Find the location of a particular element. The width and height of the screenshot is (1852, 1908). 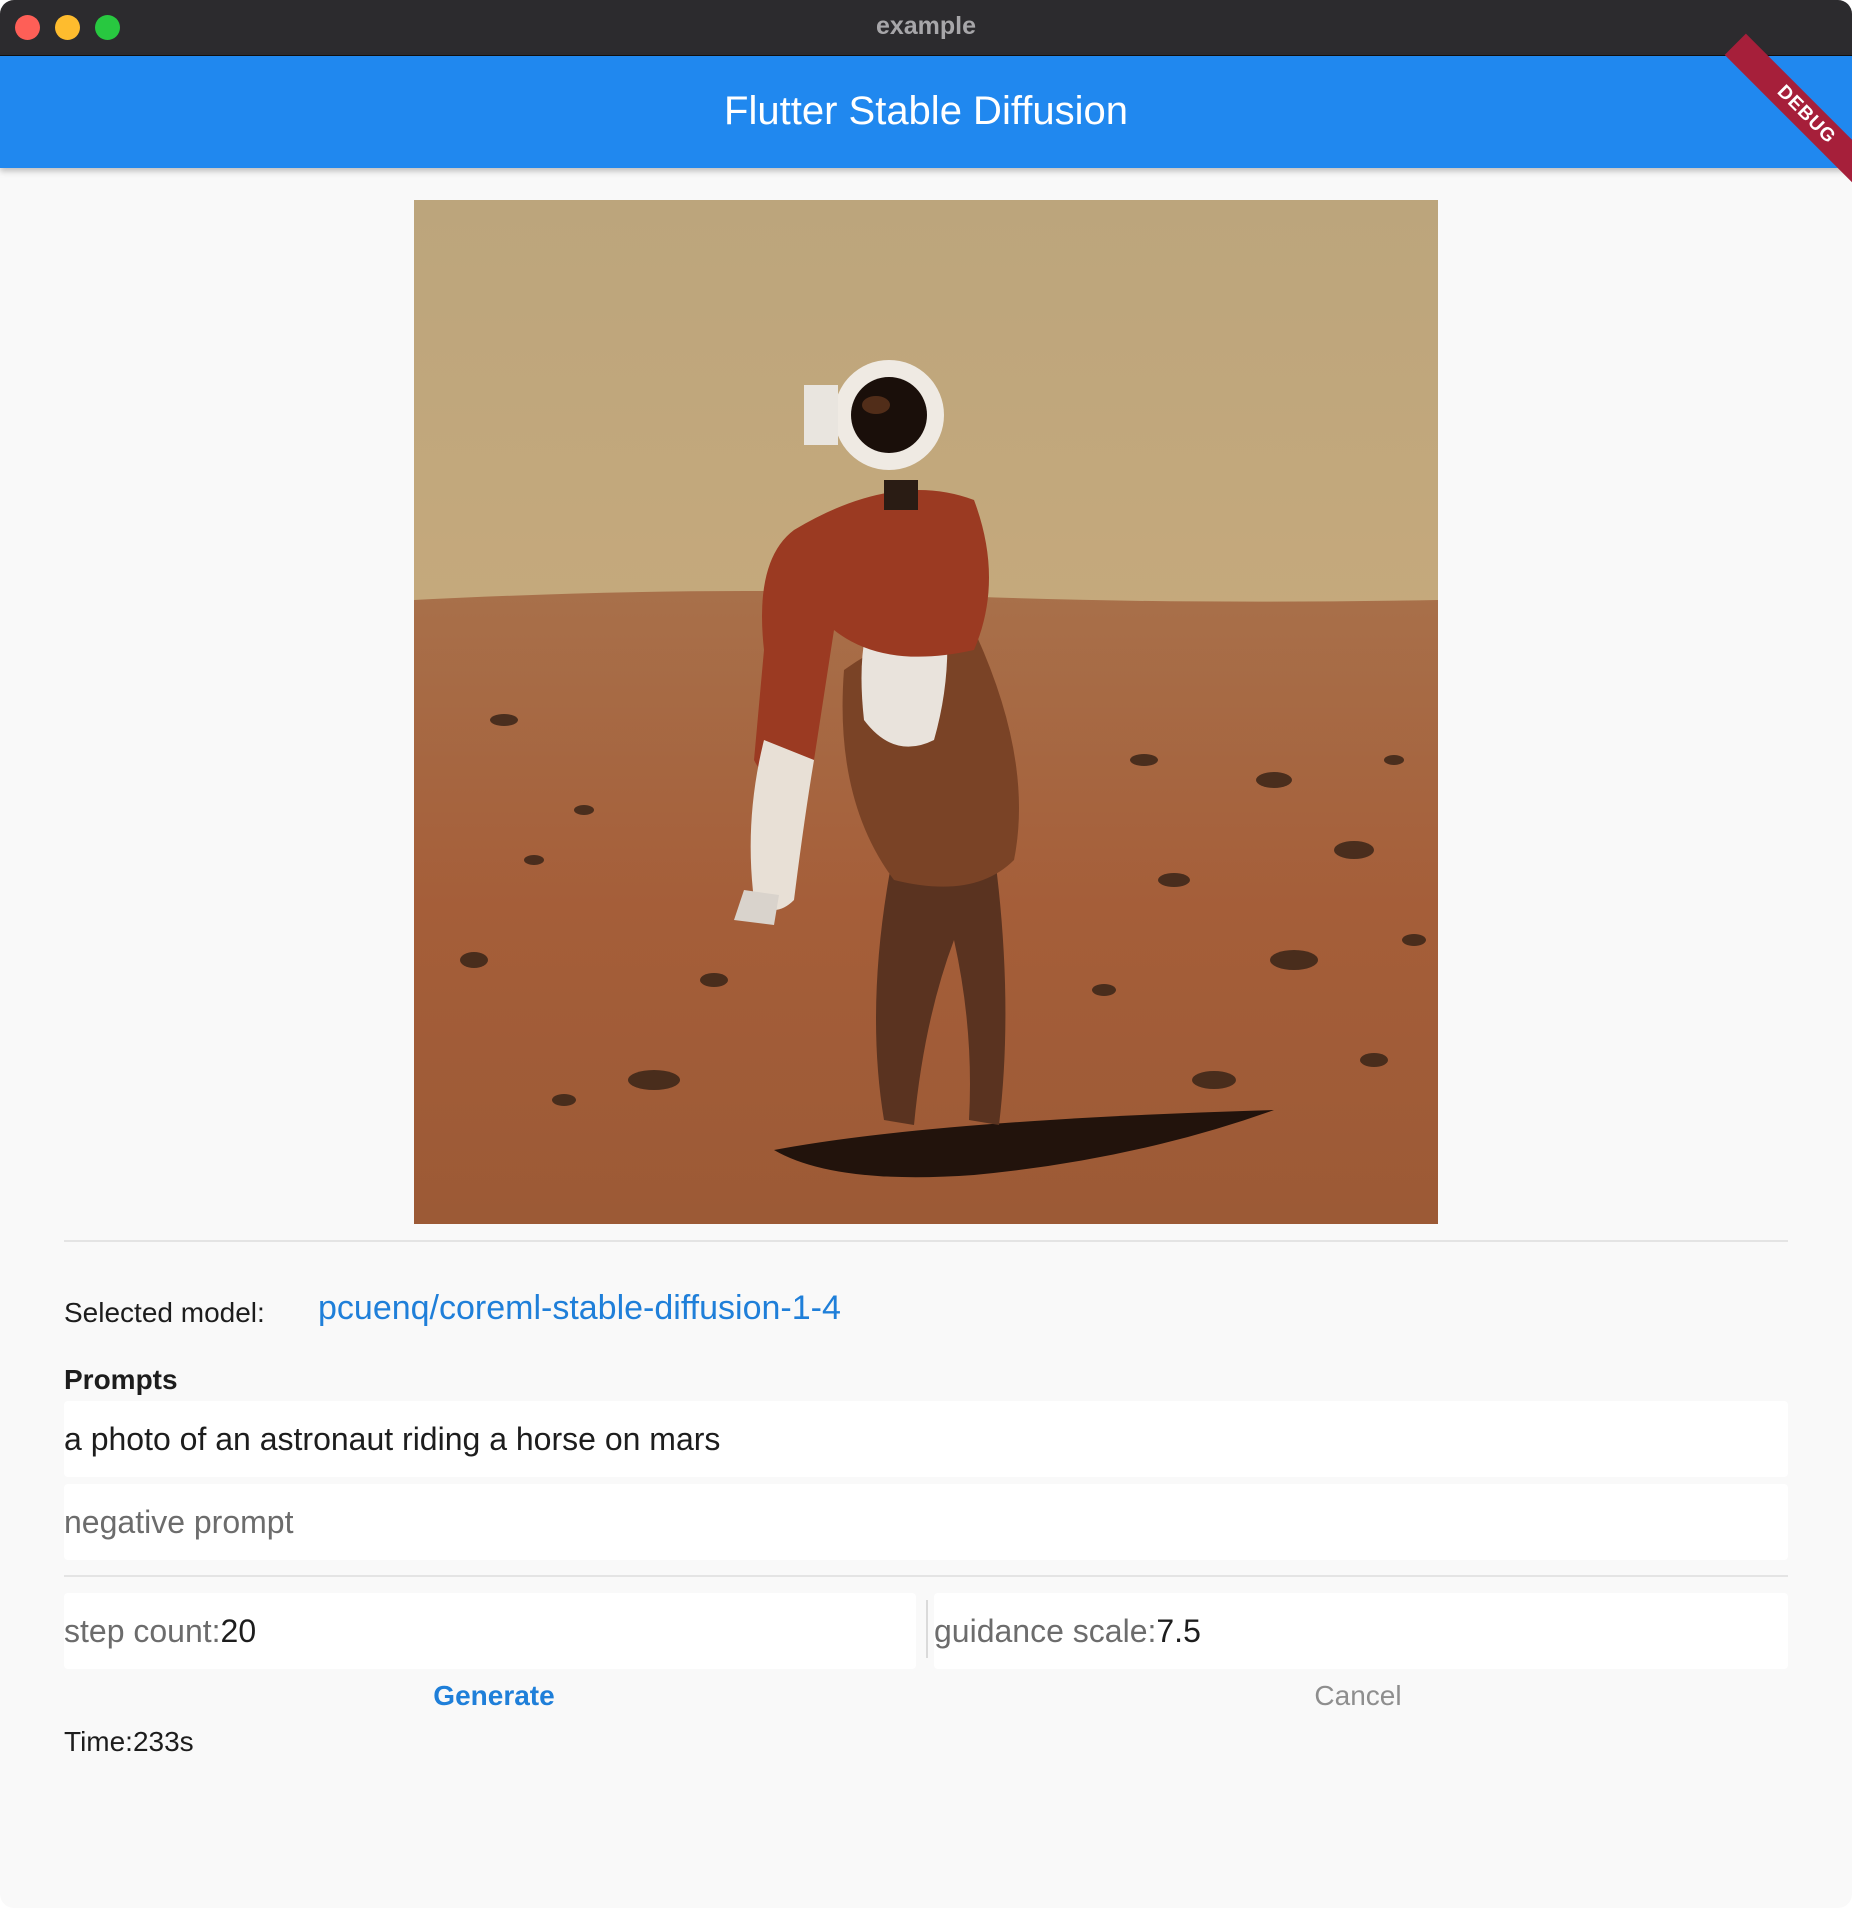

guidance-scale-input: guidance scale:7.5 is located at coordinates (1361, 1631).